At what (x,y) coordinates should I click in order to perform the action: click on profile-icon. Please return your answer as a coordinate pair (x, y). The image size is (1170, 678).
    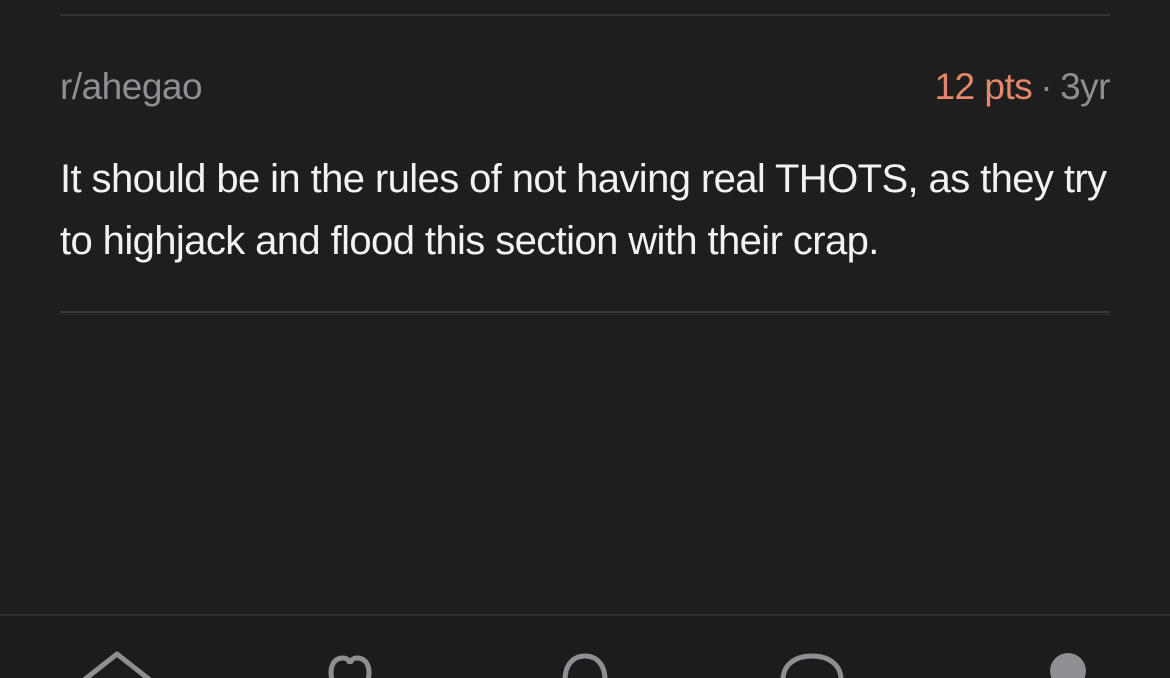
    Looking at the image, I should click on (1053, 647).